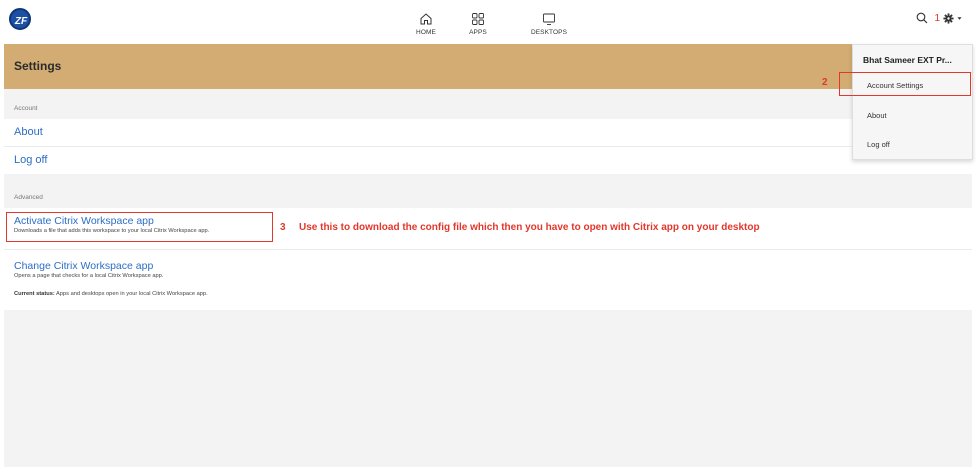 This screenshot has width=976, height=471. Describe the element at coordinates (30, 160) in the screenshot. I see `log-off-link: Log off` at that location.